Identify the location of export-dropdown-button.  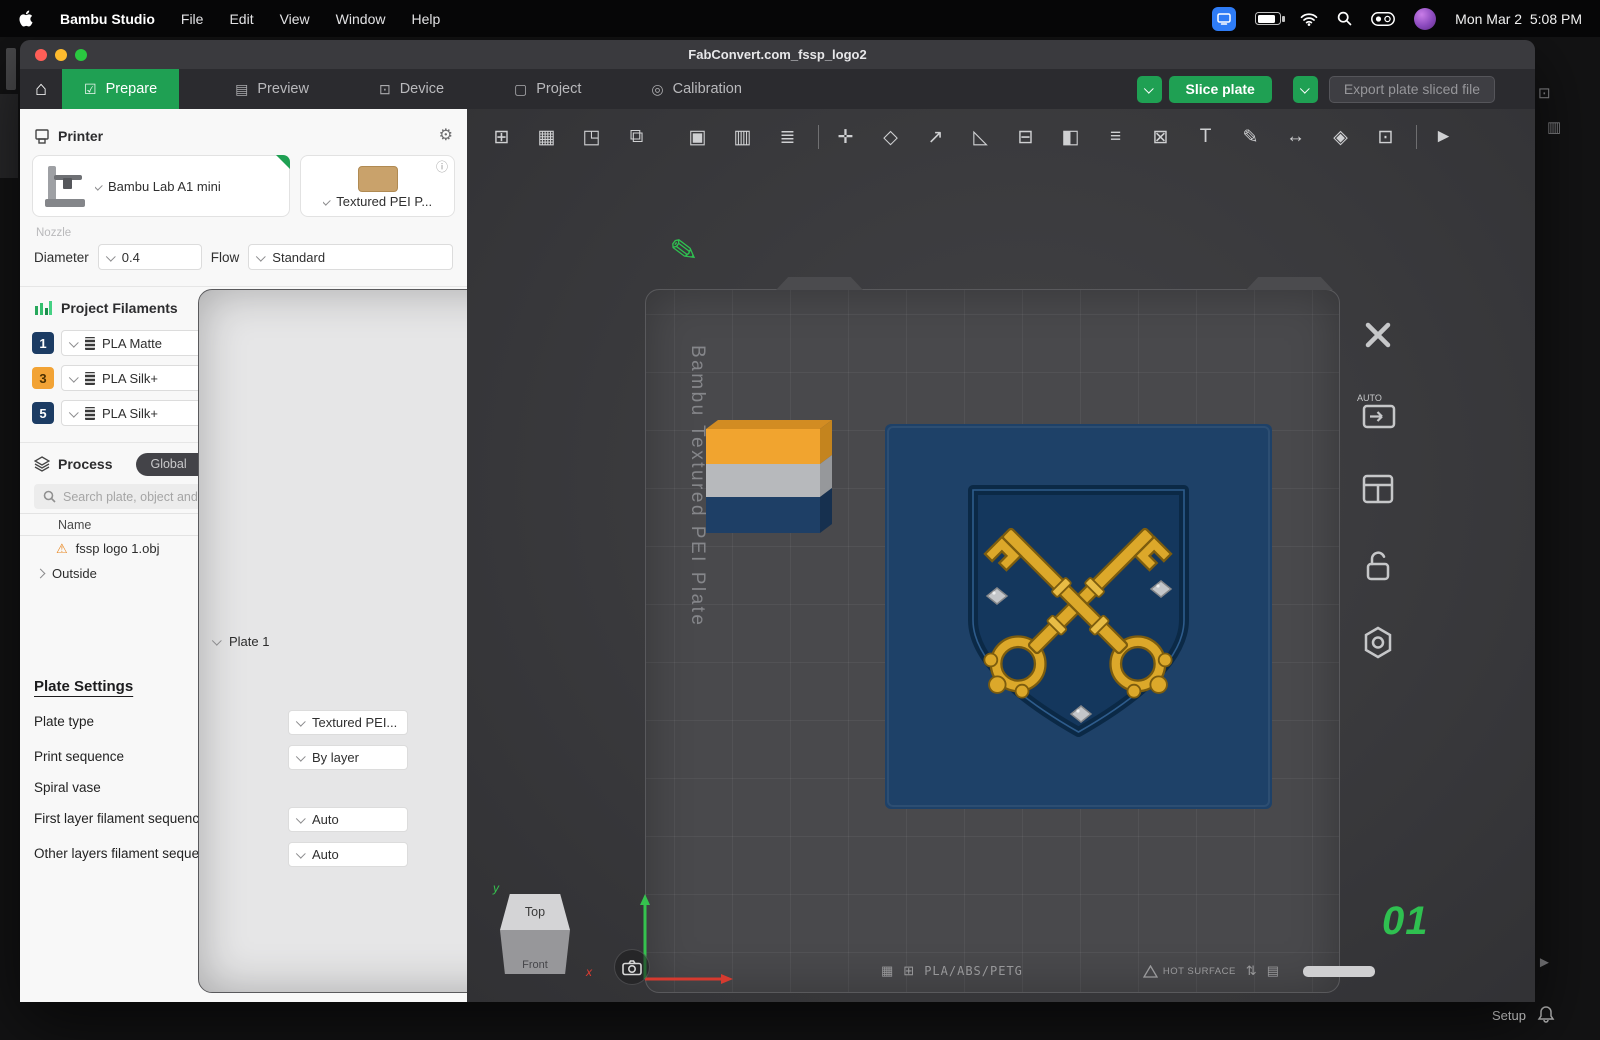
(1305, 89).